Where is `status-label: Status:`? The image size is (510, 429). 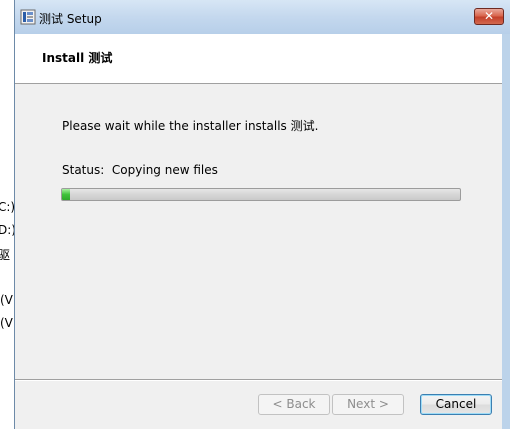
status-label: Status: is located at coordinates (83, 170).